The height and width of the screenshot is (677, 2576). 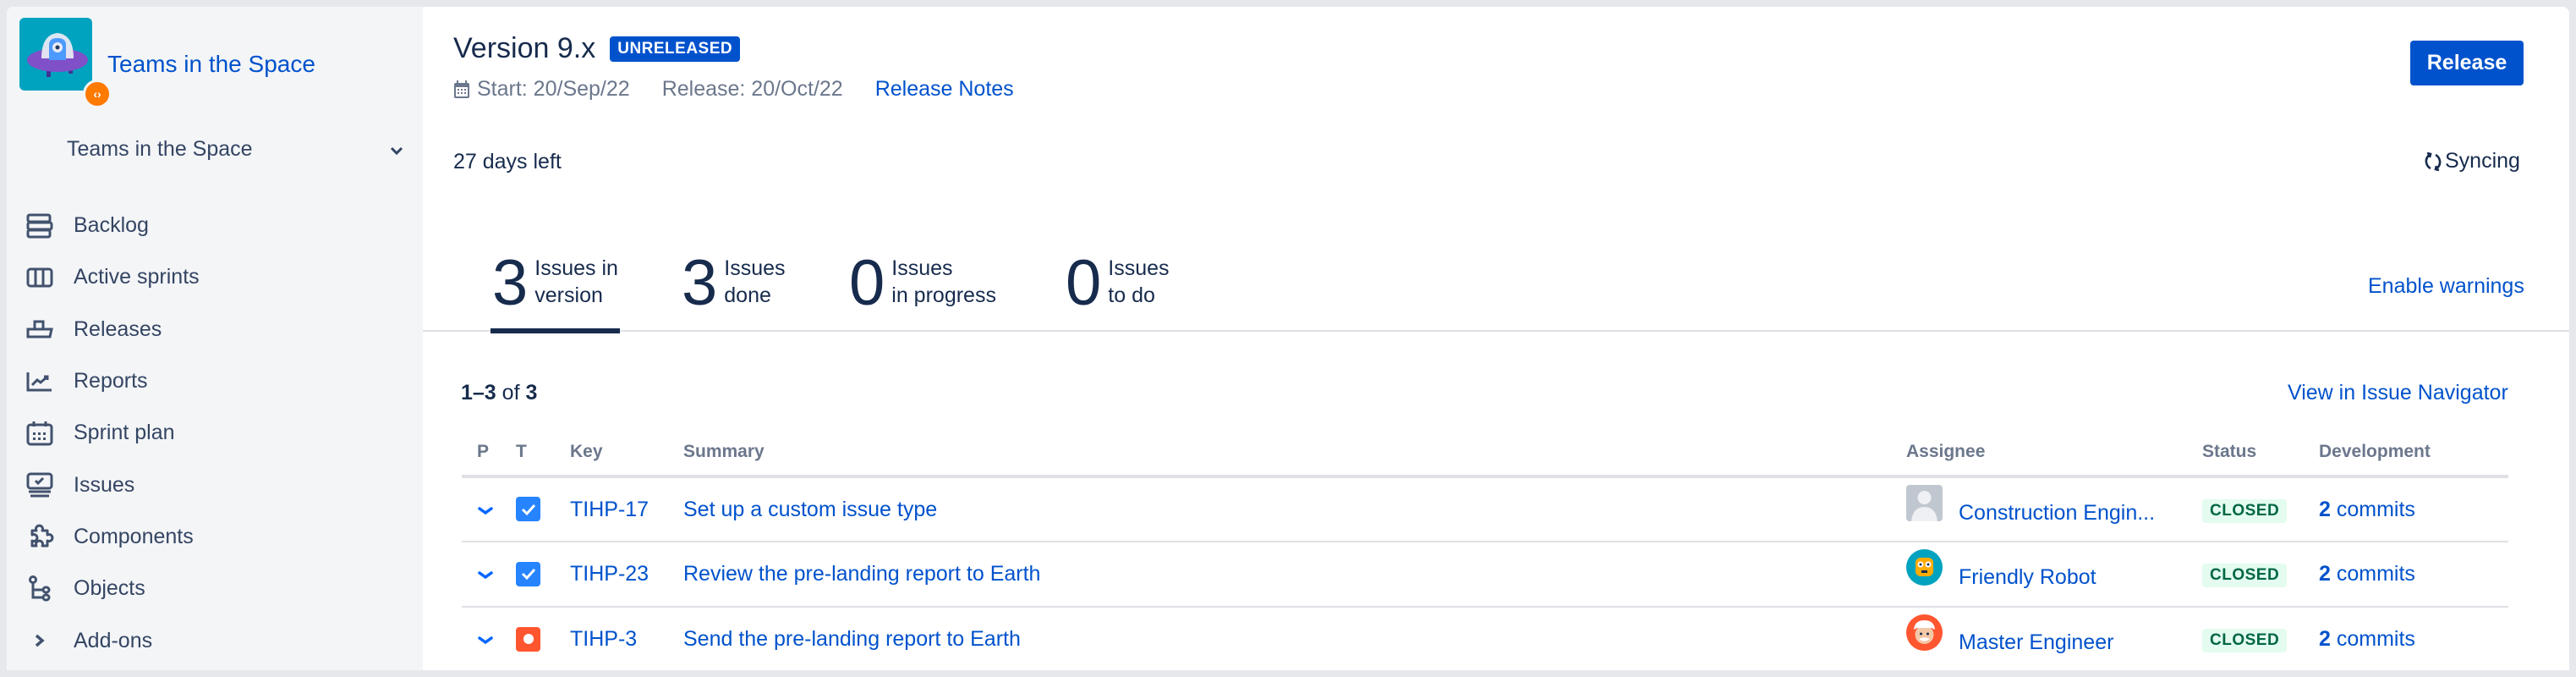 I want to click on column-header-summary: Summary, so click(x=1294, y=453).